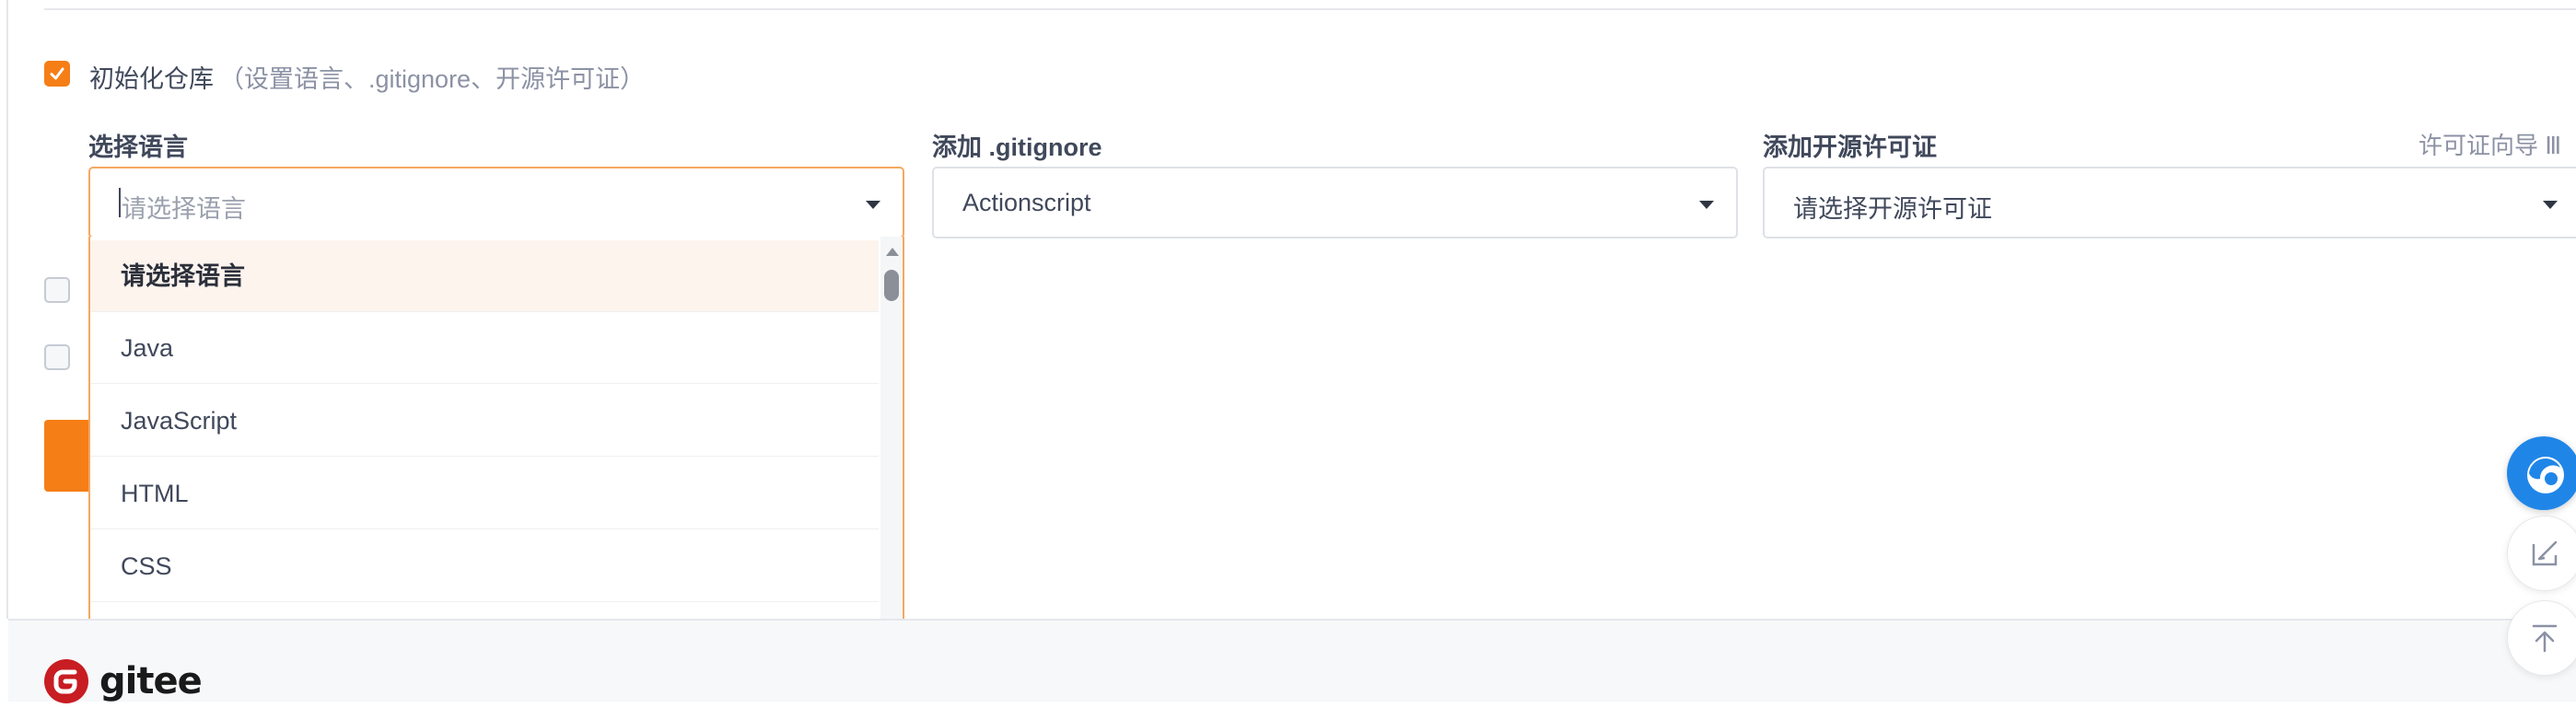  I want to click on section-divider, so click(1310, 9).